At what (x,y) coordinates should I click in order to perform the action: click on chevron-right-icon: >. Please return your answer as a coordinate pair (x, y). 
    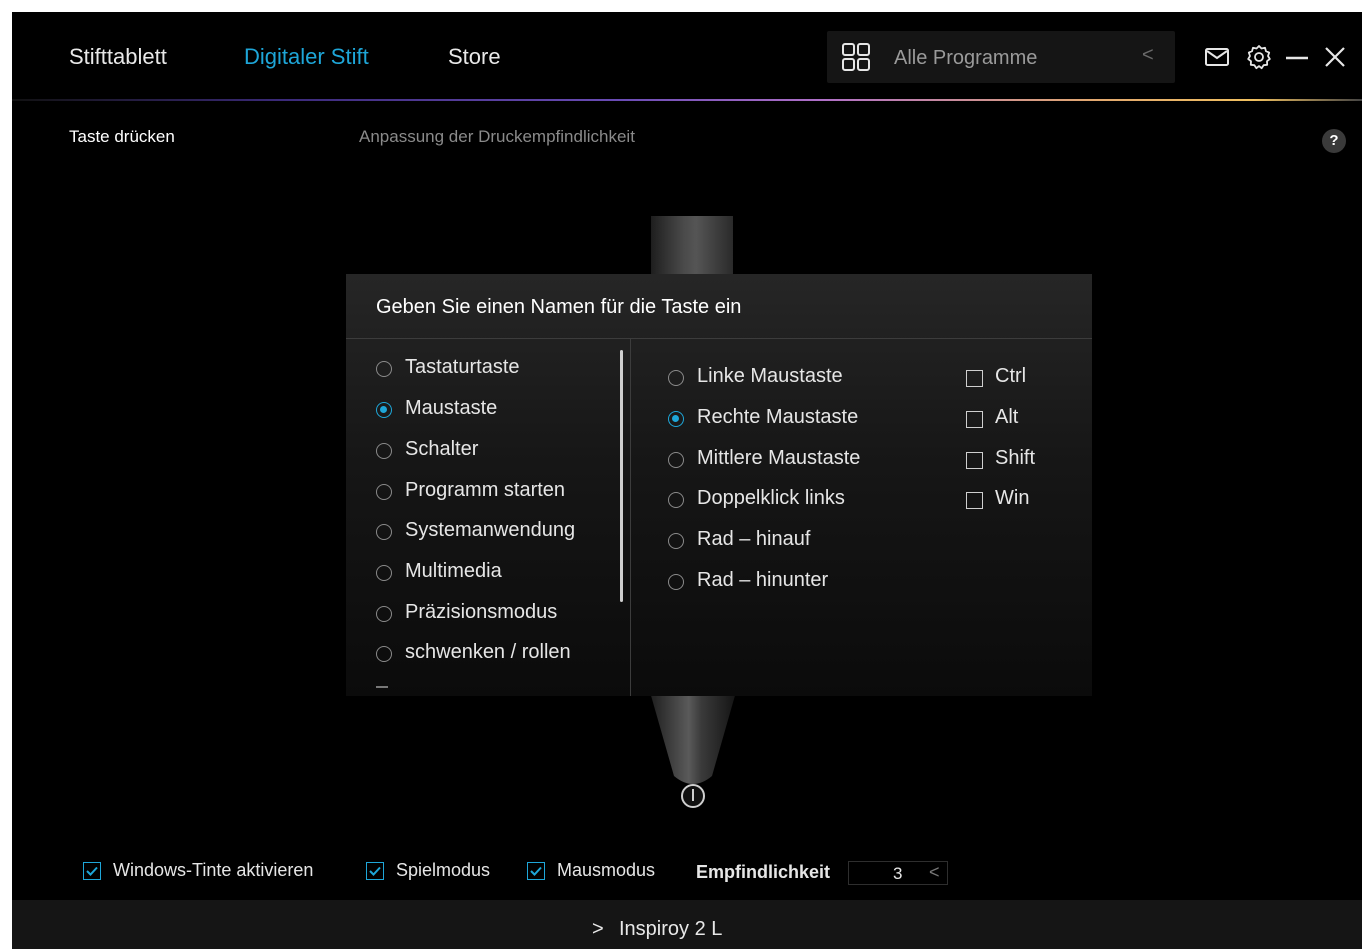
    Looking at the image, I should click on (598, 929).